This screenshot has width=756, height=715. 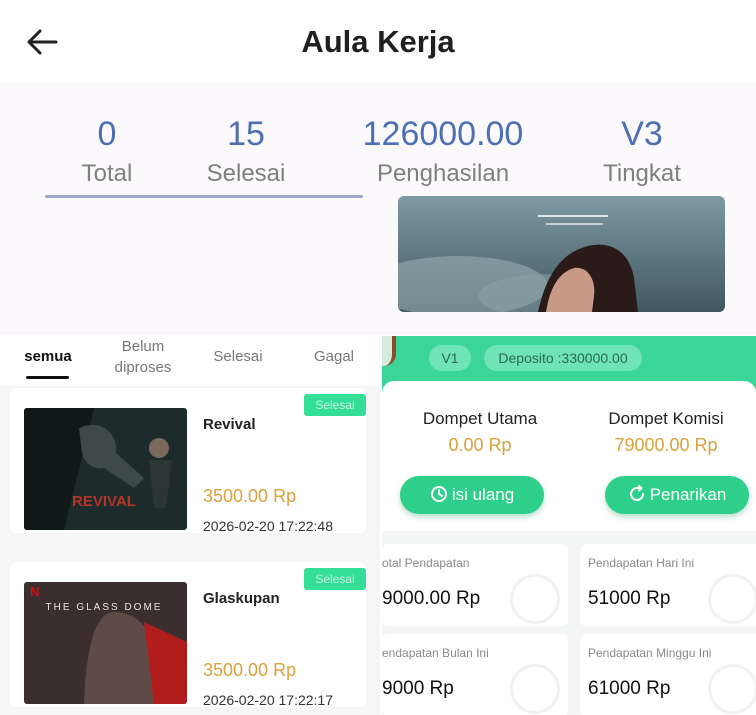 I want to click on commission-wallet: Dompet Komisi 79000.00 Rp, so click(x=666, y=433).